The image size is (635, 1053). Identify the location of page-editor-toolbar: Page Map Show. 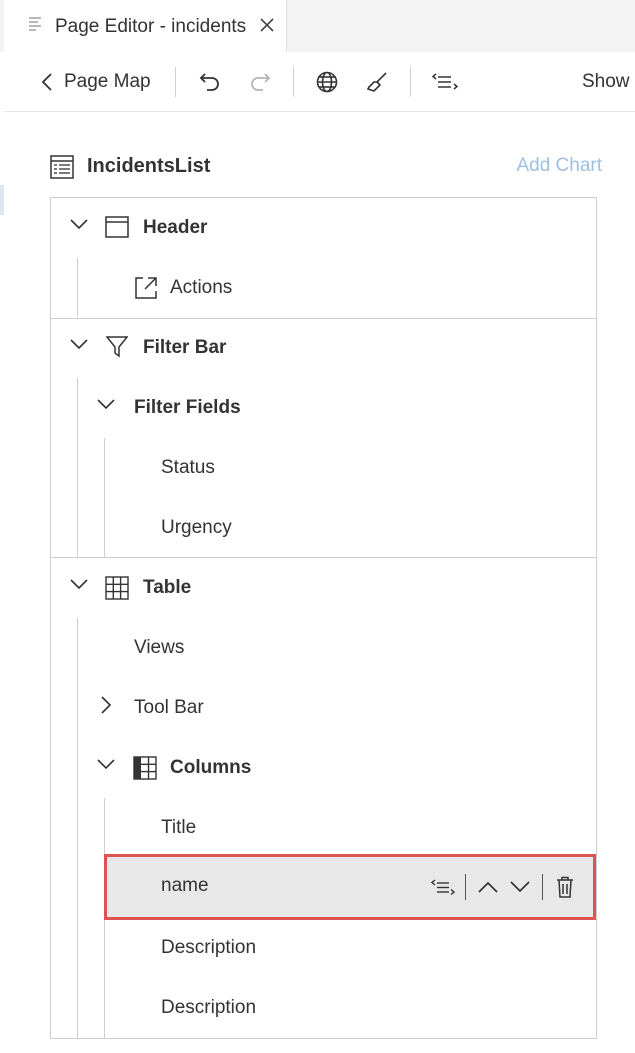
(319, 82).